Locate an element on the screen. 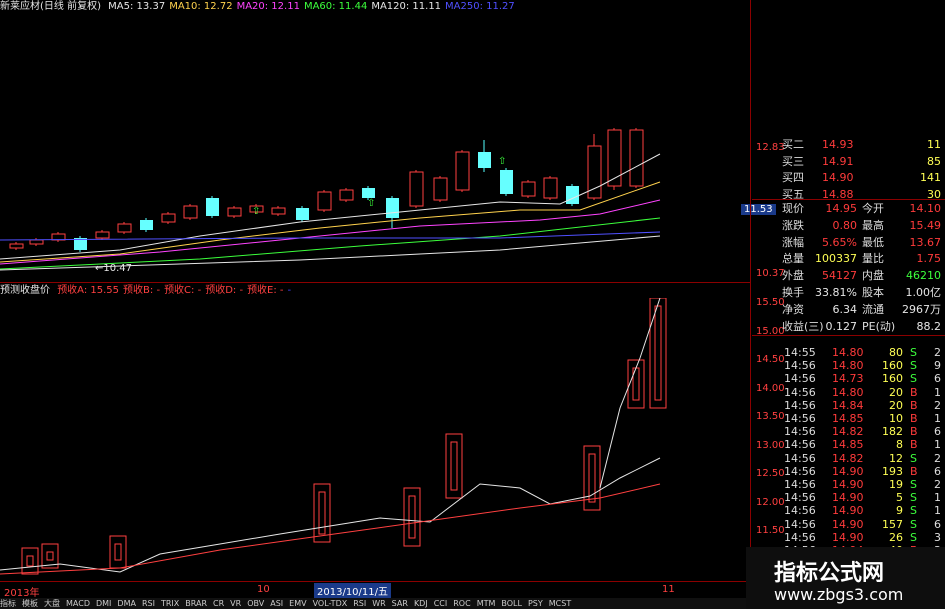 The height and width of the screenshot is (609, 945). indicator-tab: VOL-TDX is located at coordinates (330, 603).